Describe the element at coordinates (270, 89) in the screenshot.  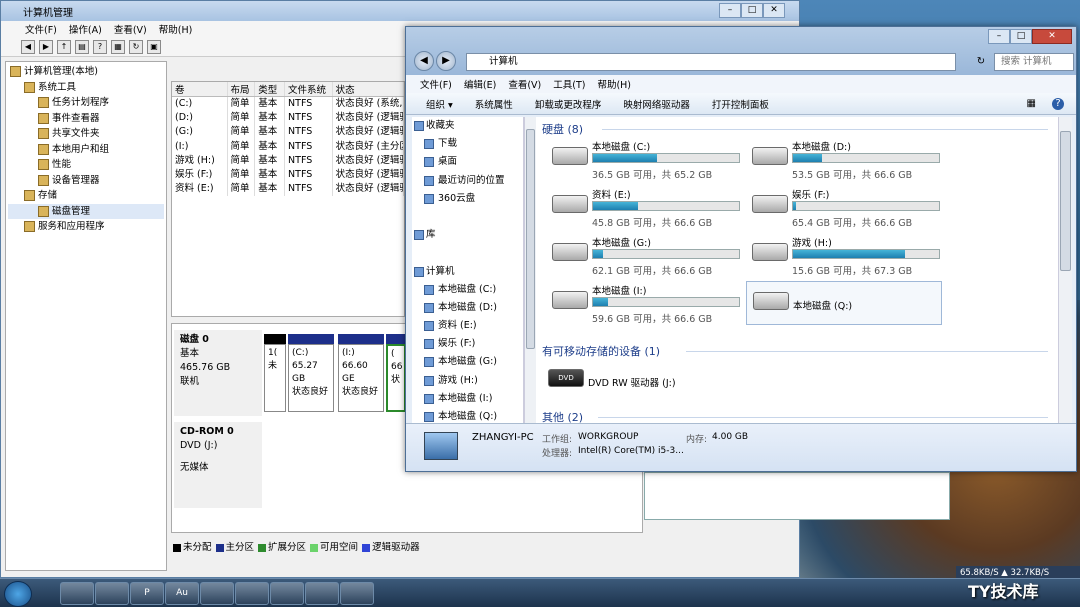
I see `column-header: 类型` at that location.